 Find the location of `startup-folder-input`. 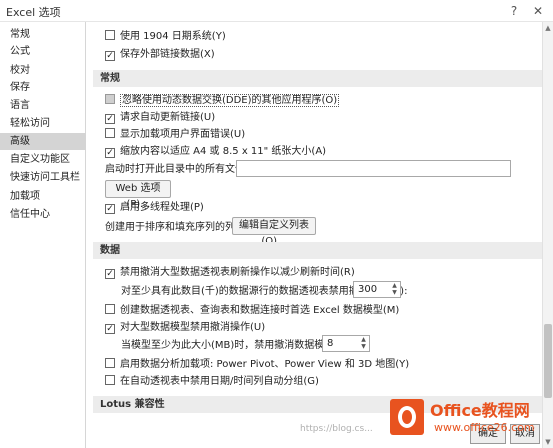

startup-folder-input is located at coordinates (373, 168).